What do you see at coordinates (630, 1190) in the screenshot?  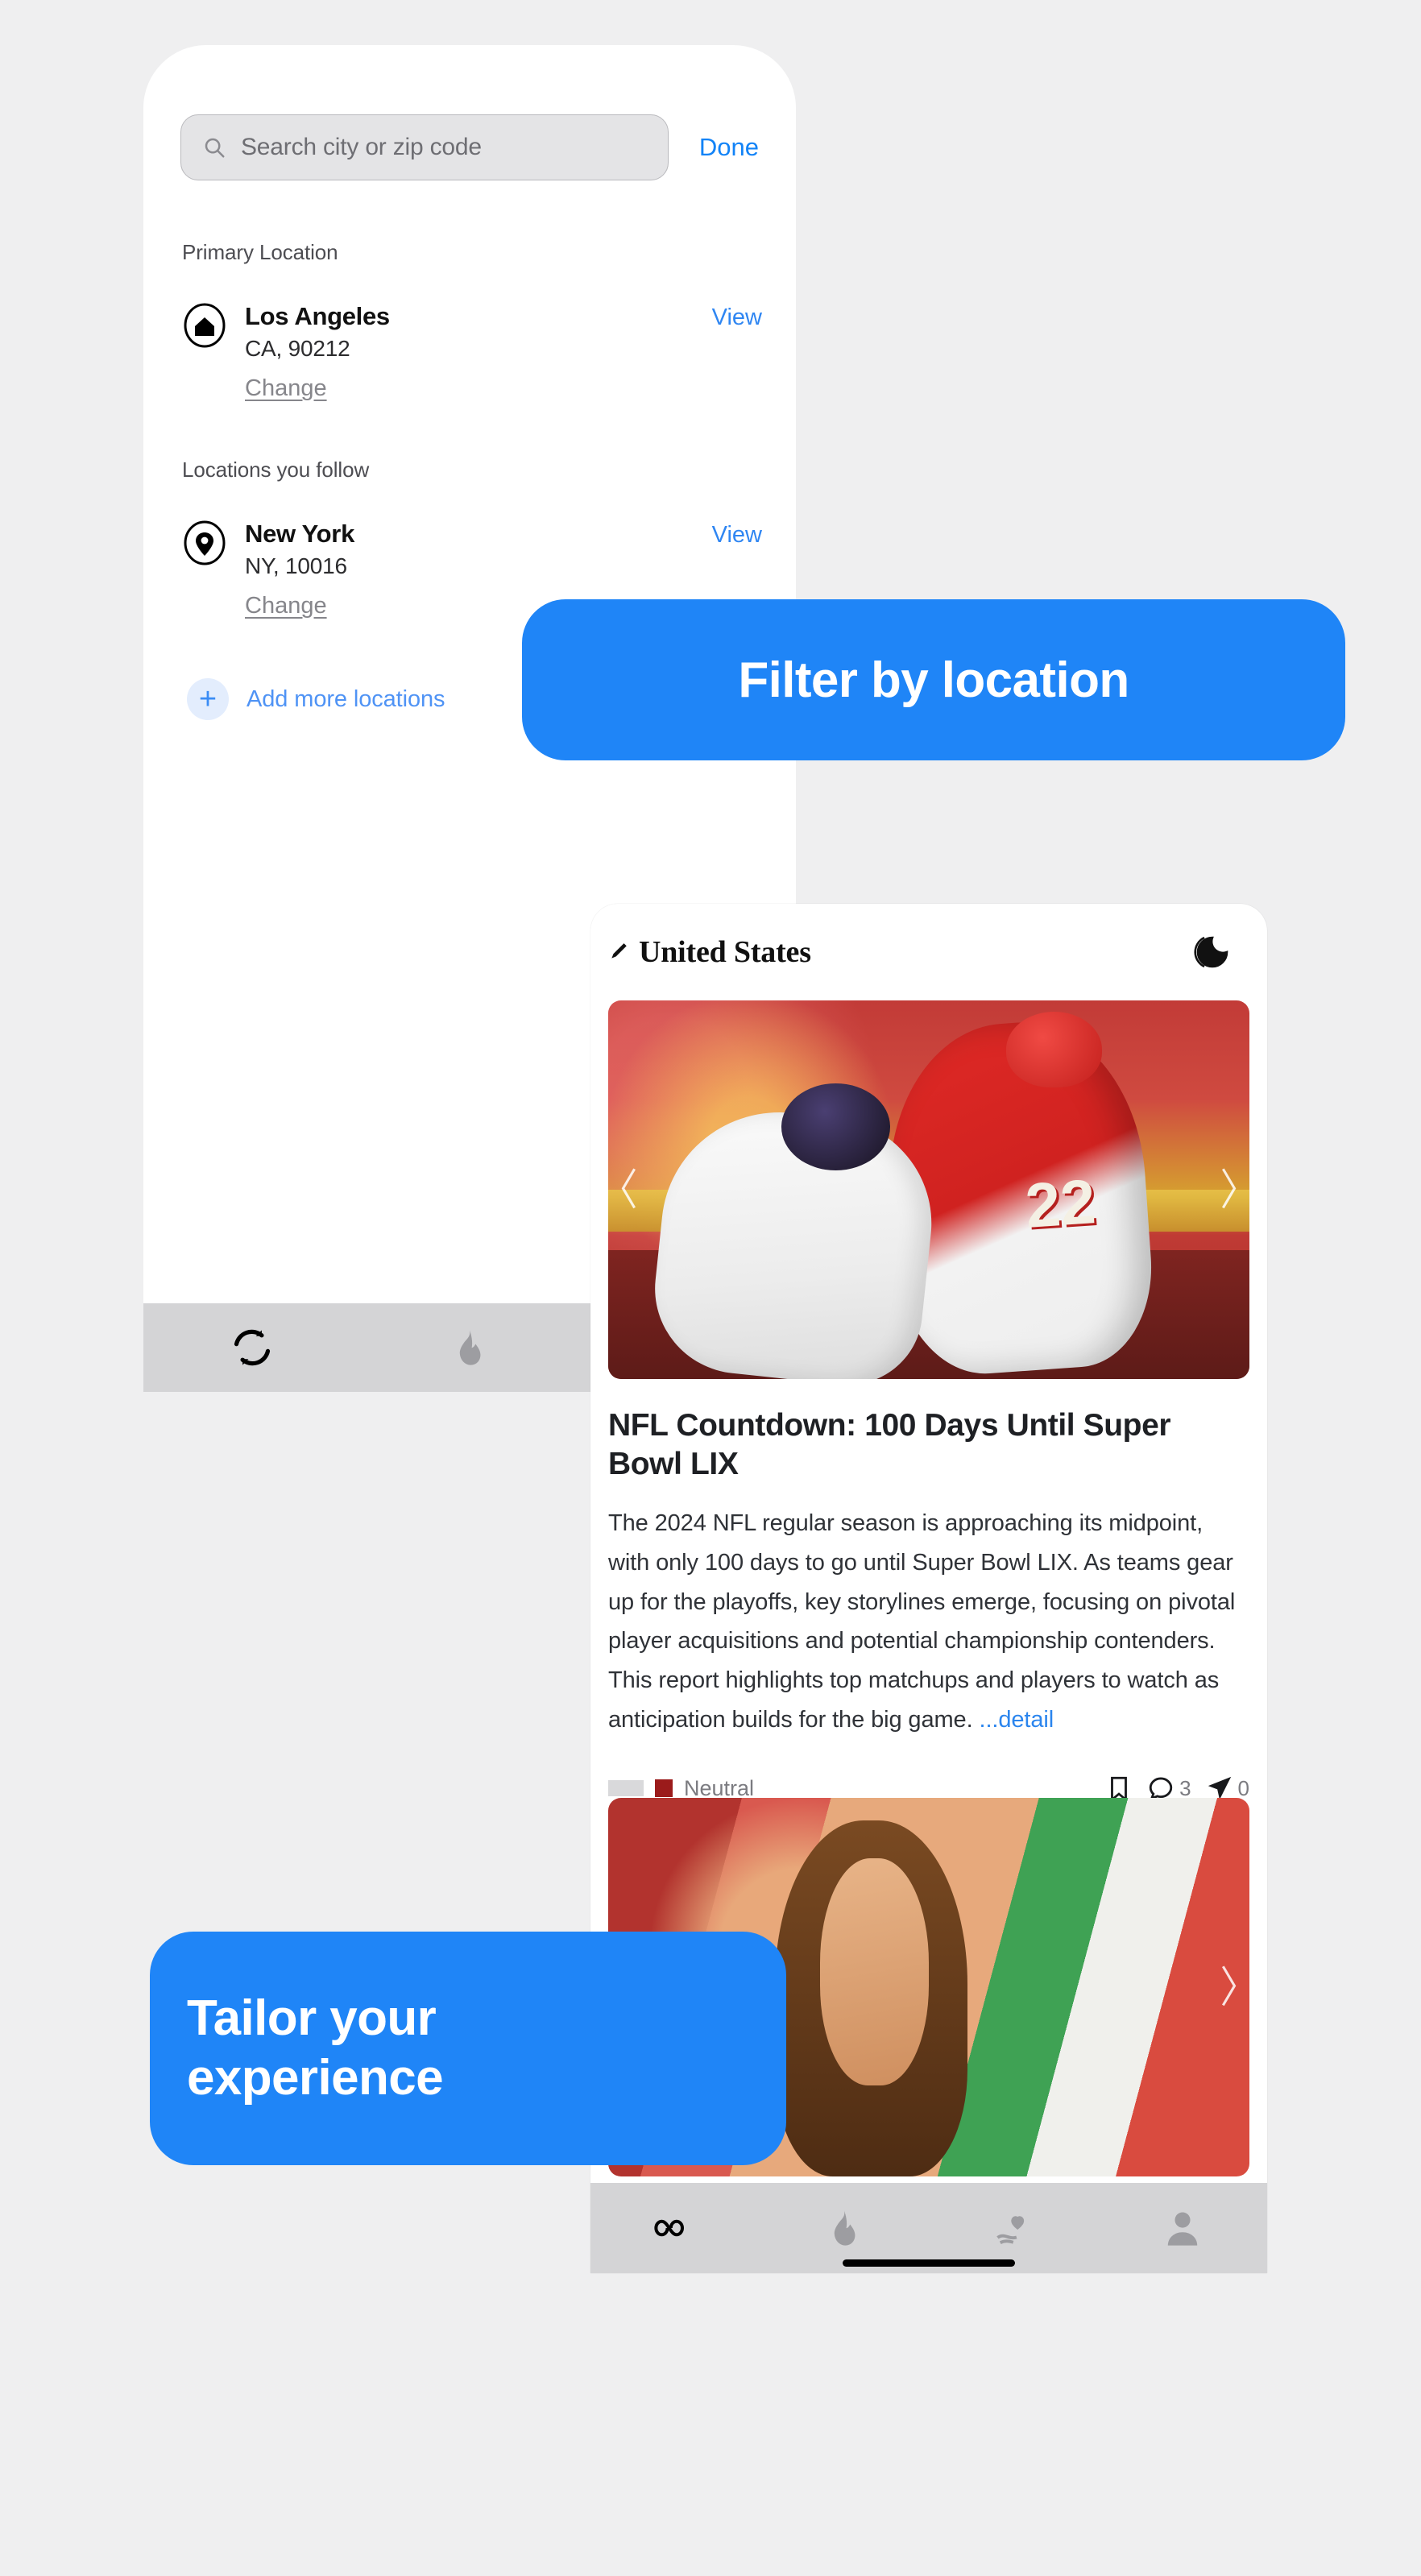 I see `chevron-left-icon` at bounding box center [630, 1190].